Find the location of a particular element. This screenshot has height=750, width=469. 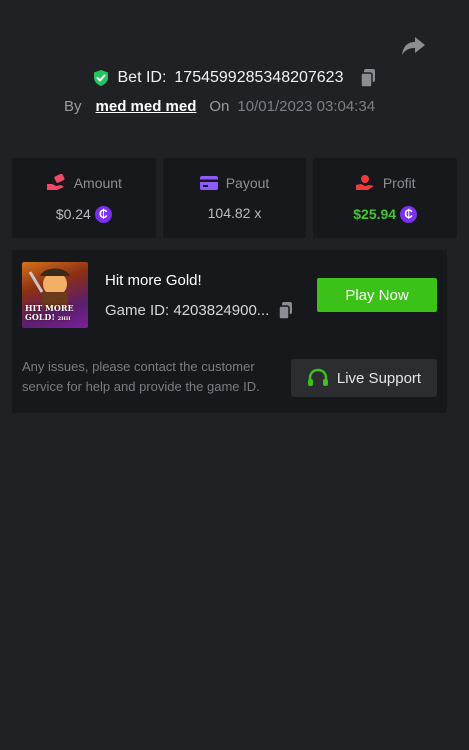

stat-profit-label: Profit is located at coordinates (399, 182).